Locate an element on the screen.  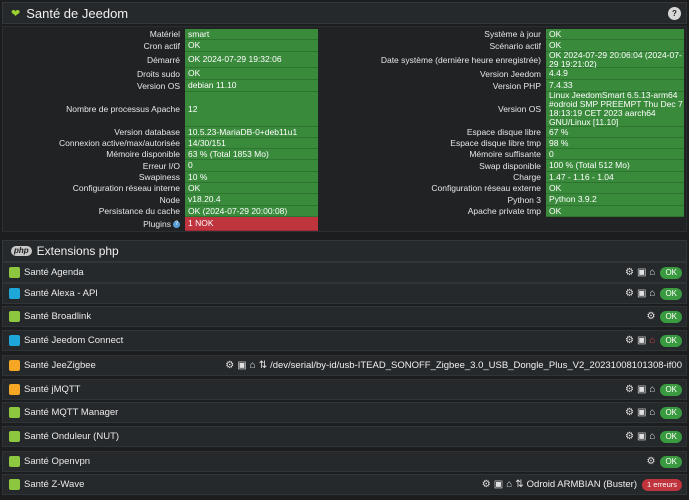
help-icon: ? is located at coordinates (674, 13).